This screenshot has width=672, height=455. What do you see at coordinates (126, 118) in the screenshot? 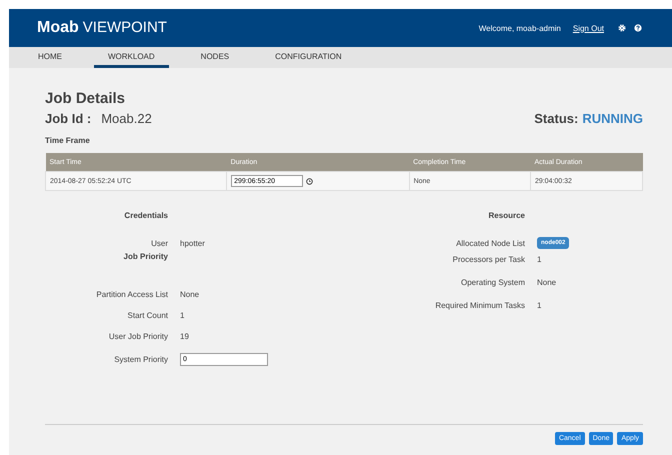
I see `job-id-value: Moab.22` at bounding box center [126, 118].